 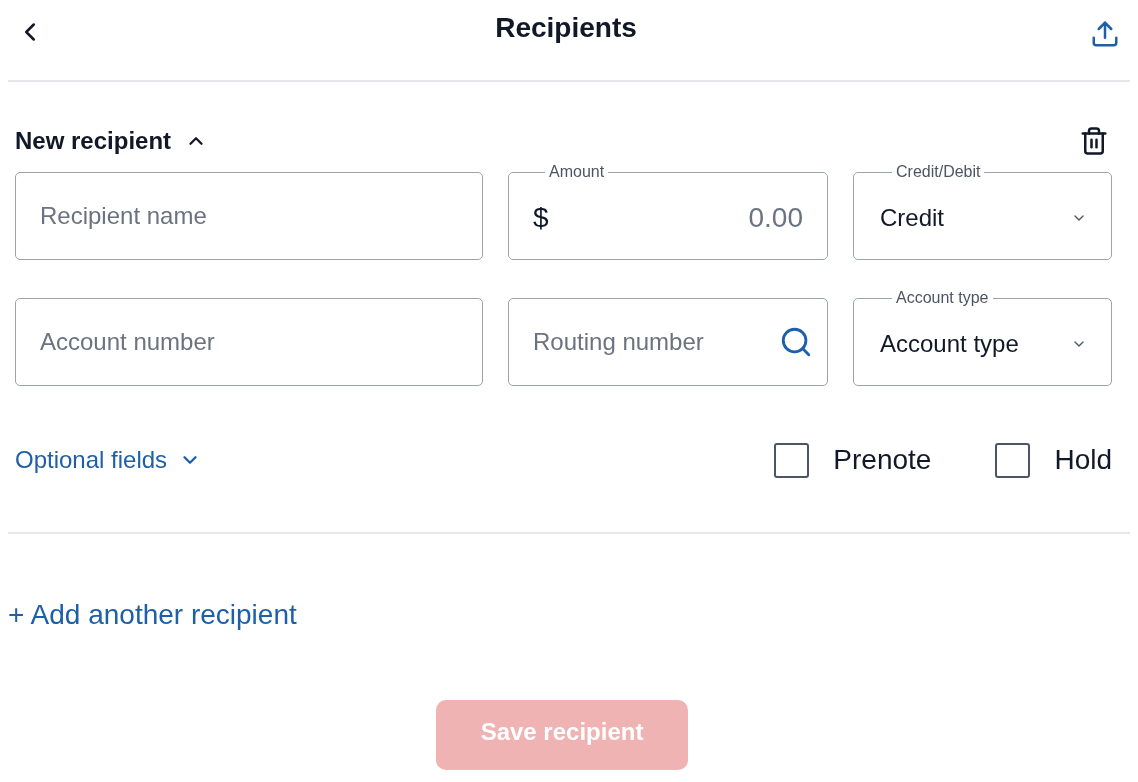 I want to click on add-recipient-link: + Add another recipient, so click(x=152, y=615).